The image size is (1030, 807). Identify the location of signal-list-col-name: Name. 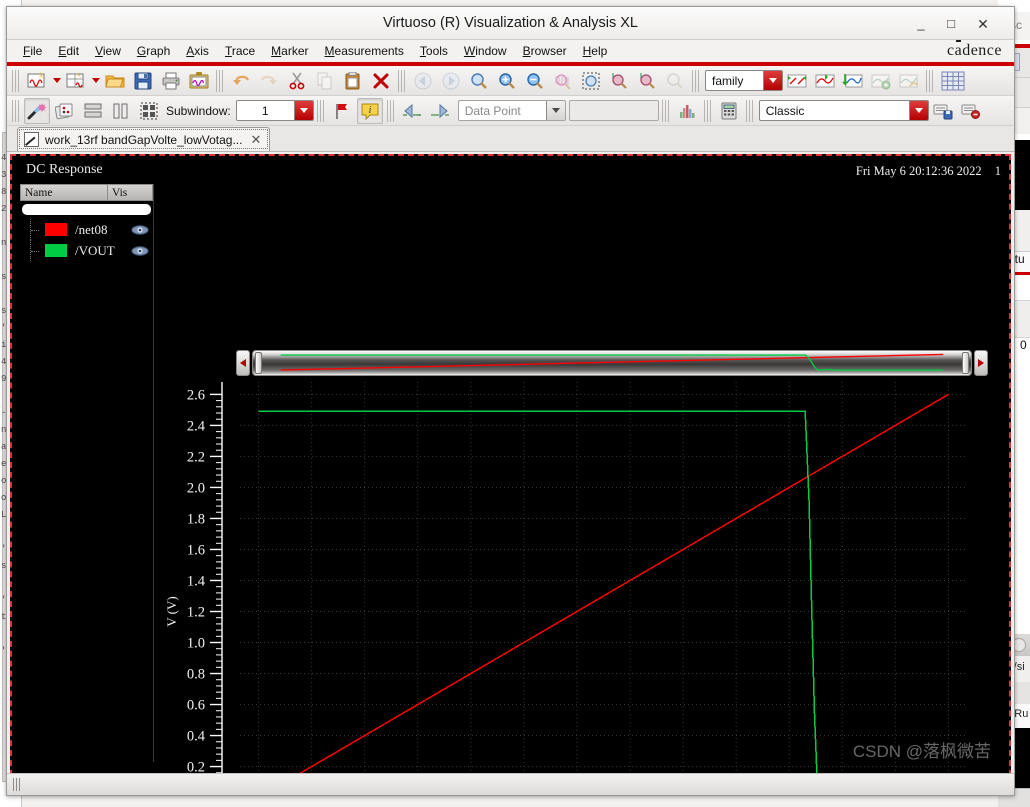
(64, 192).